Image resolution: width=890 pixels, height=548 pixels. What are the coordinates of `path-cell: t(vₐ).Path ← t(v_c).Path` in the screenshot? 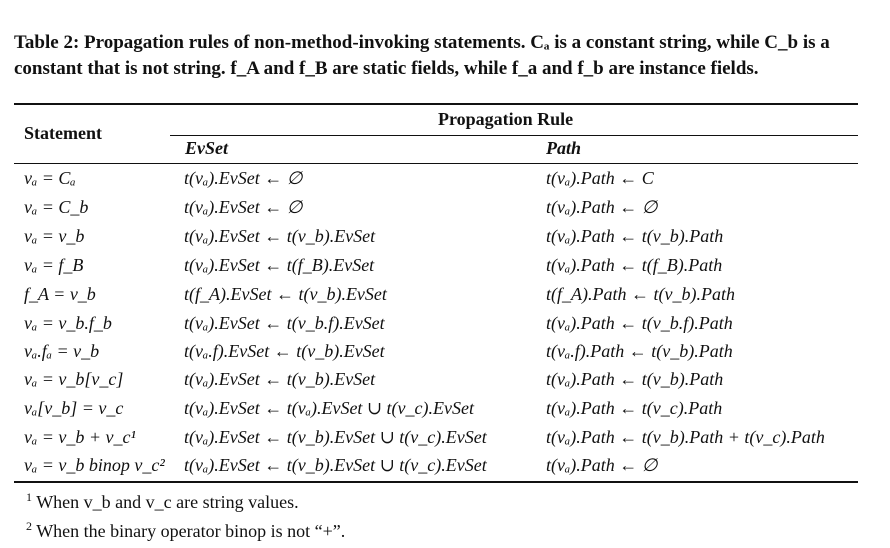 It's located at (634, 408).